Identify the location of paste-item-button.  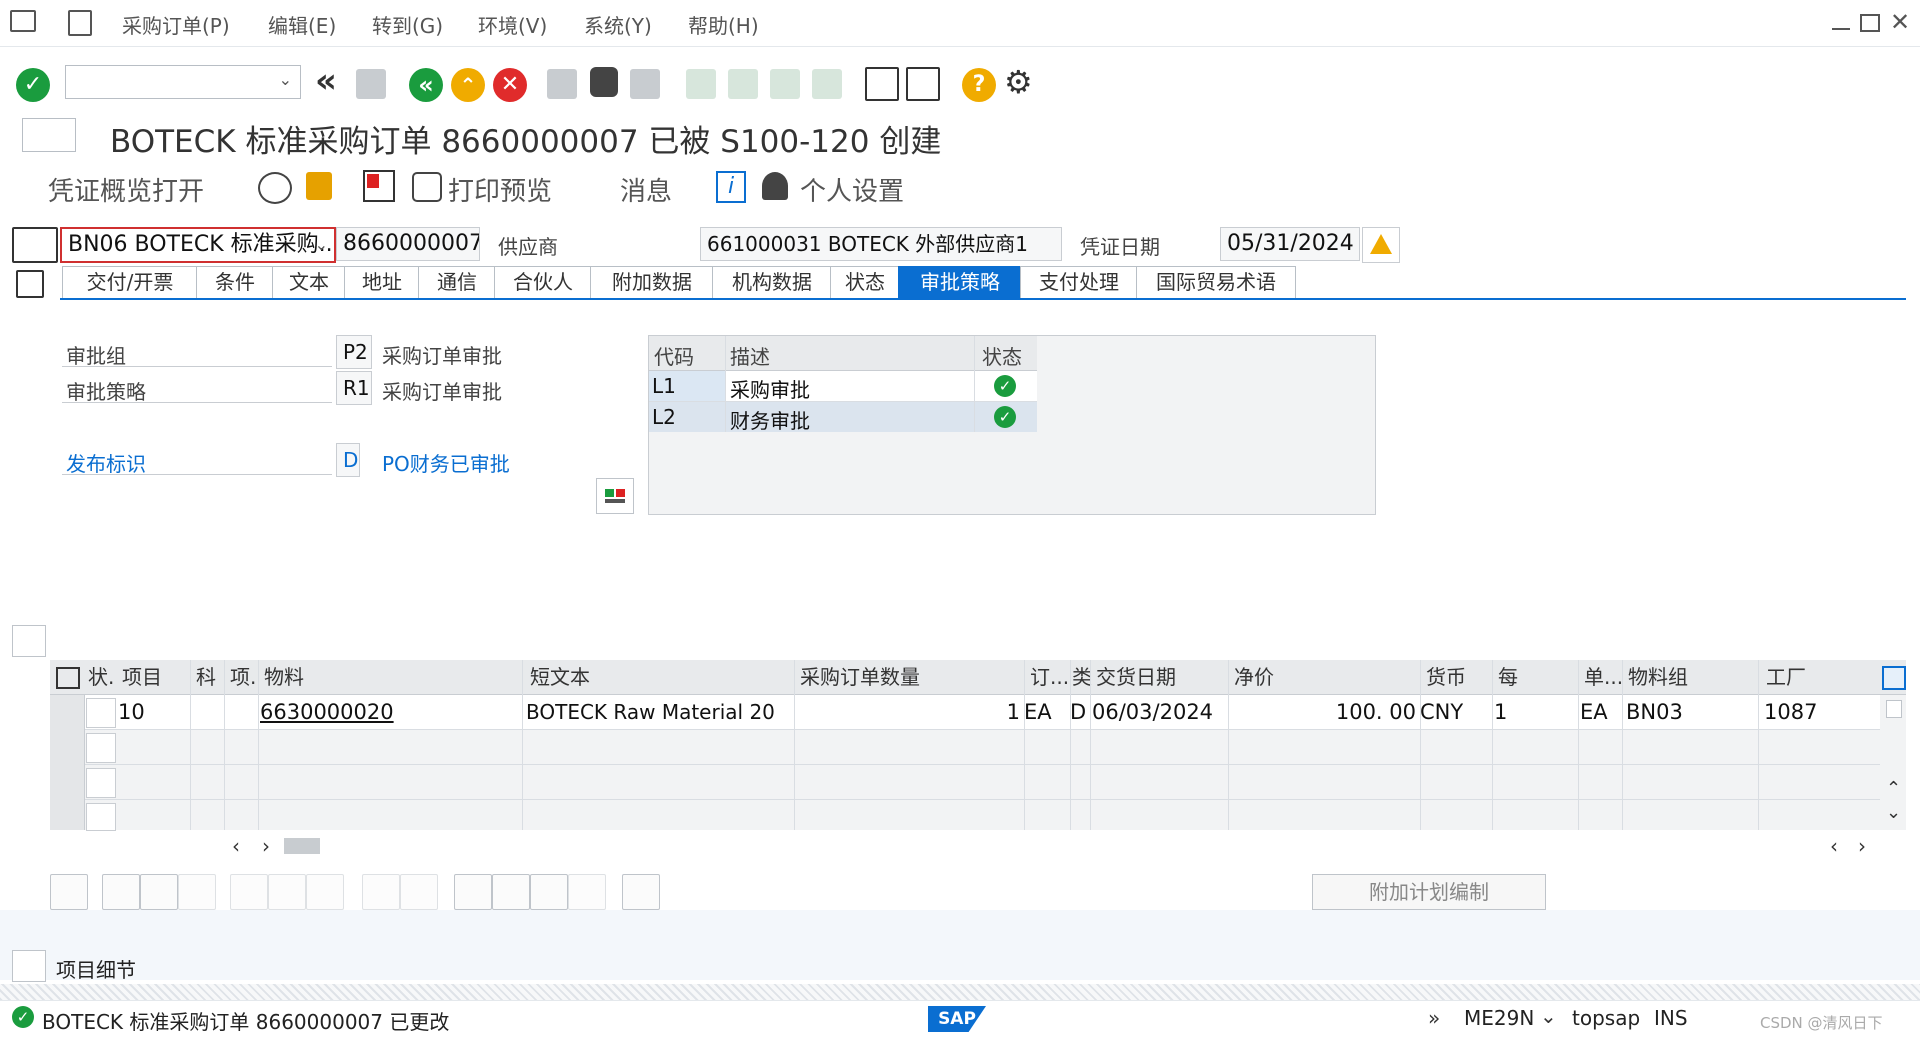
(197, 892).